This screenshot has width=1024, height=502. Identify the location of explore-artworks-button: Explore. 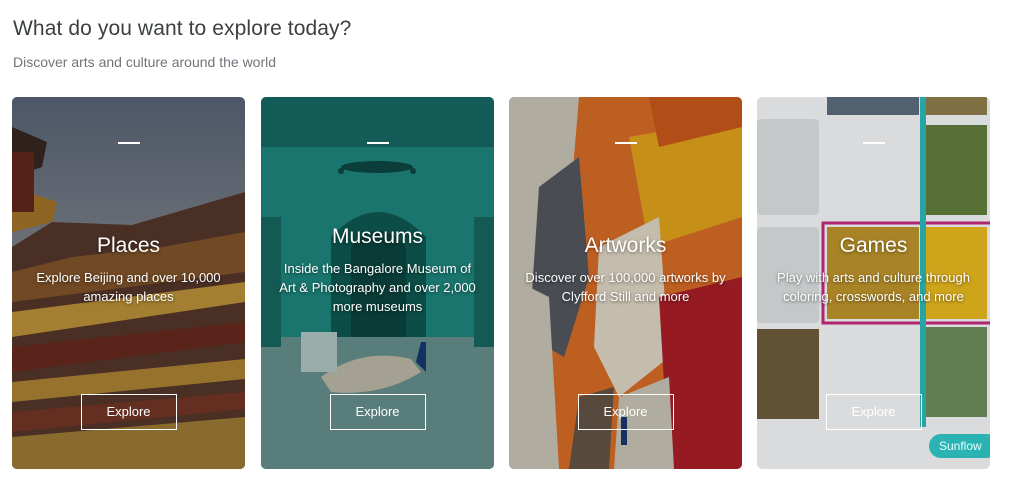
(625, 412).